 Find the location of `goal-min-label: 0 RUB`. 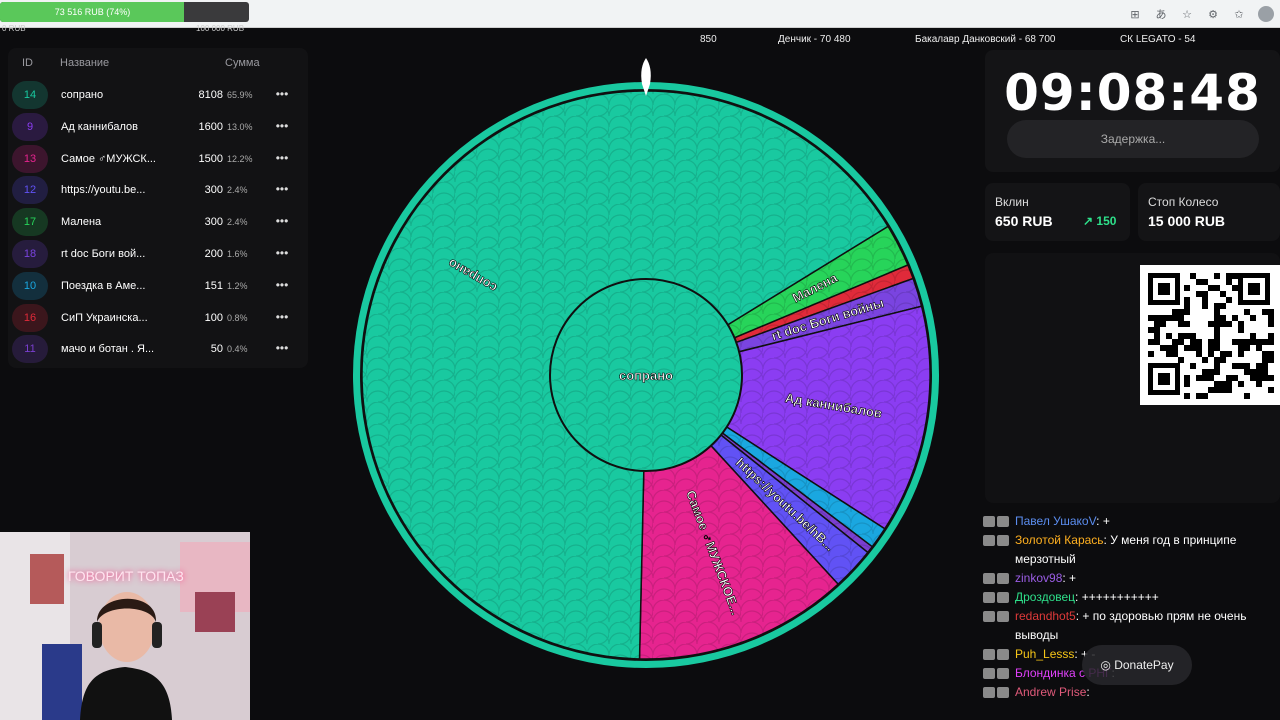

goal-min-label: 0 RUB is located at coordinates (14, 28).